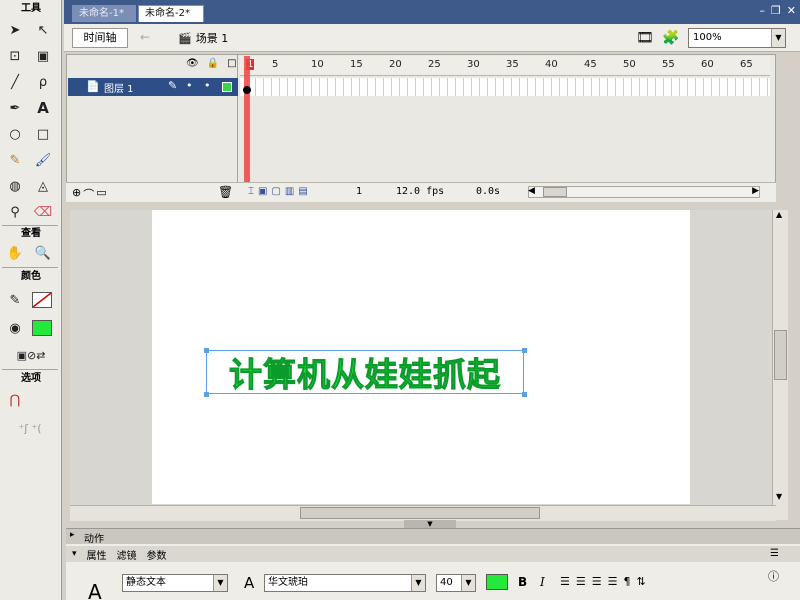  Describe the element at coordinates (275, 191) in the screenshot. I see `onion-outline-icon: ▢` at that location.